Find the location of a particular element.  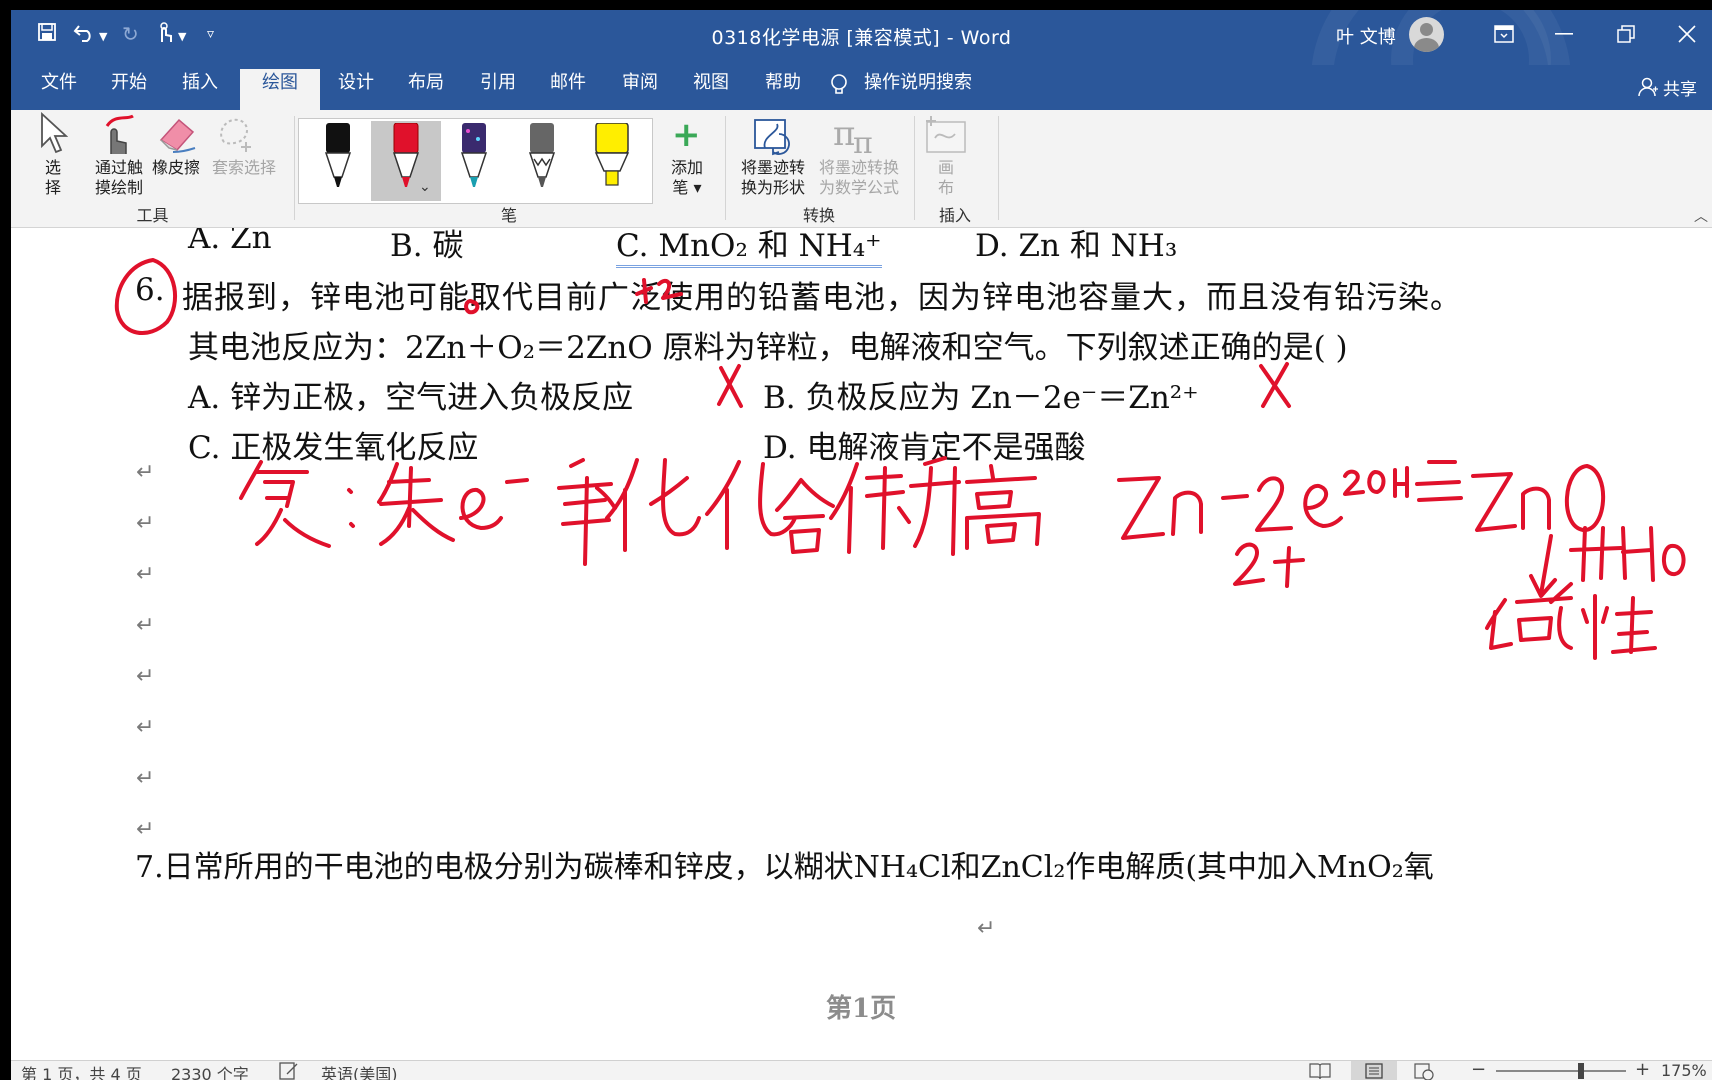

select-label-1: 选 is located at coordinates (53, 168).